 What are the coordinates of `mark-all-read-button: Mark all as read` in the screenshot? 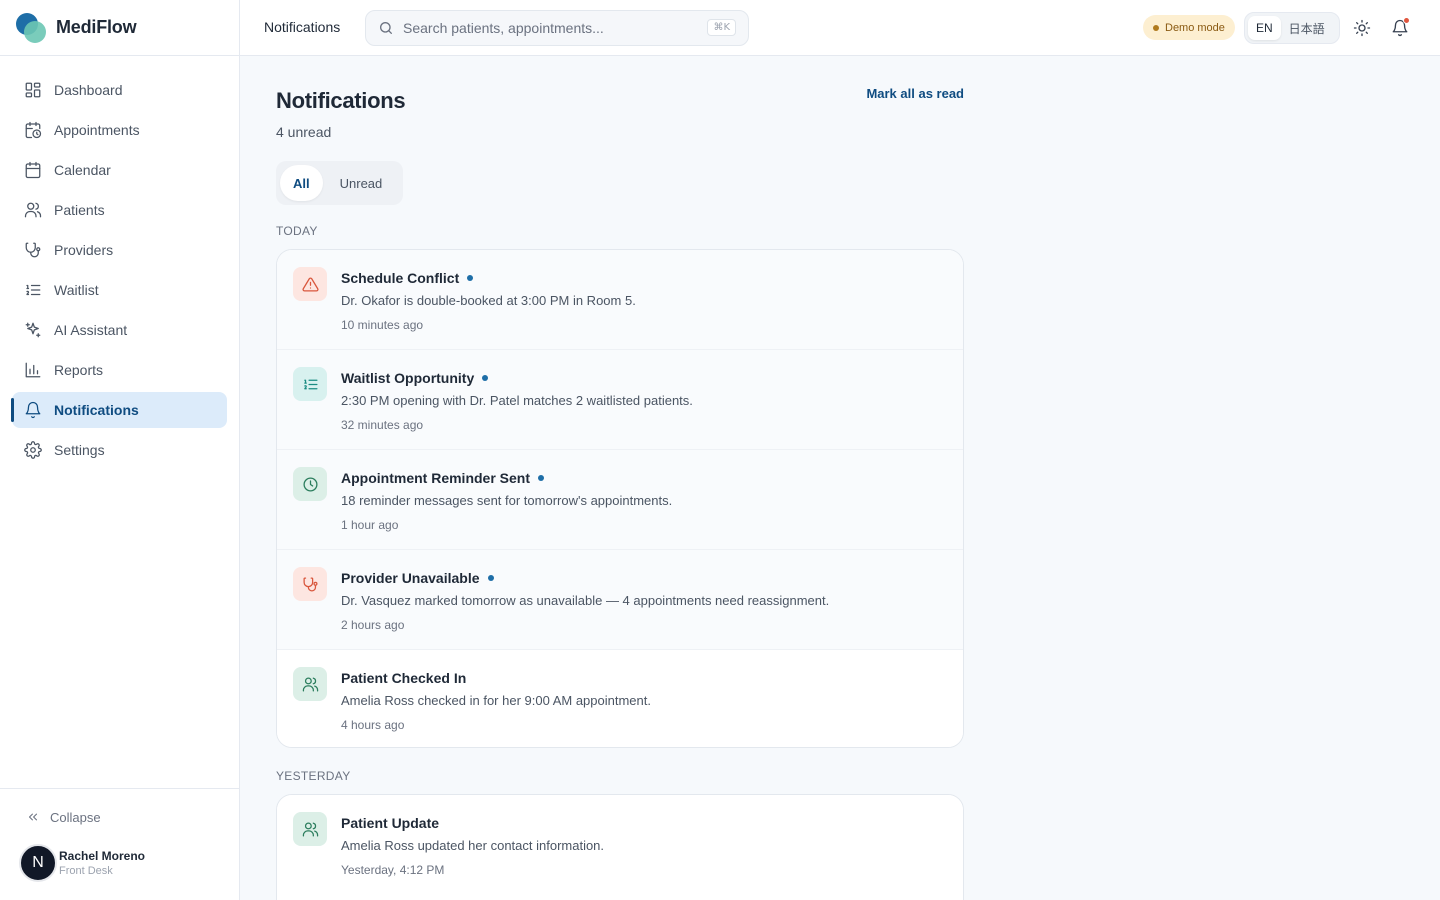 It's located at (915, 93).